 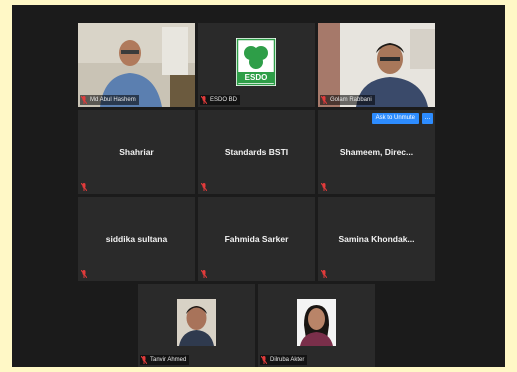 What do you see at coordinates (395, 118) in the screenshot?
I see `ask-to-unmute-button: Ask to Unmute` at bounding box center [395, 118].